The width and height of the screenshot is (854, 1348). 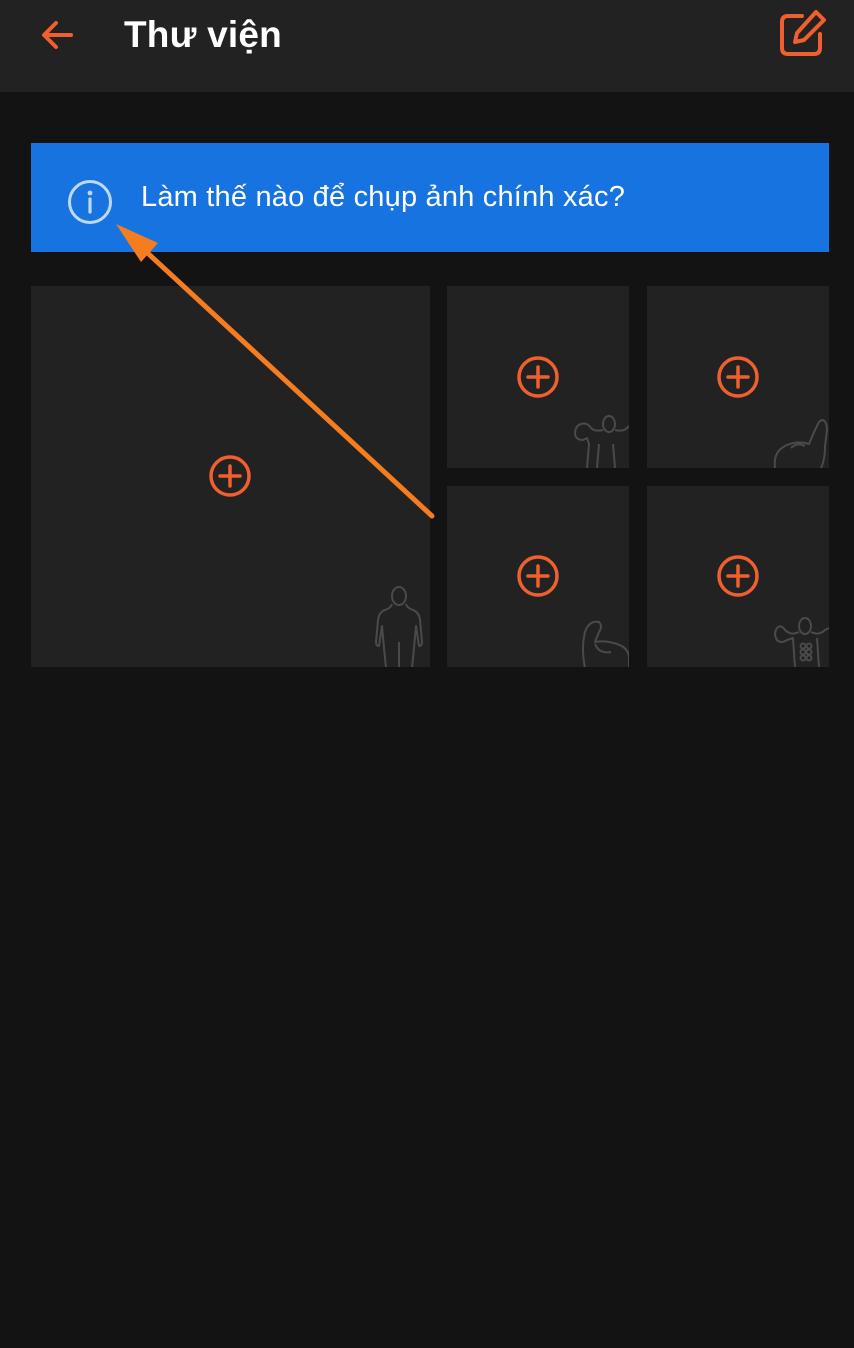 What do you see at coordinates (427, 46) in the screenshot?
I see `top-app-bar: Thư viện` at bounding box center [427, 46].